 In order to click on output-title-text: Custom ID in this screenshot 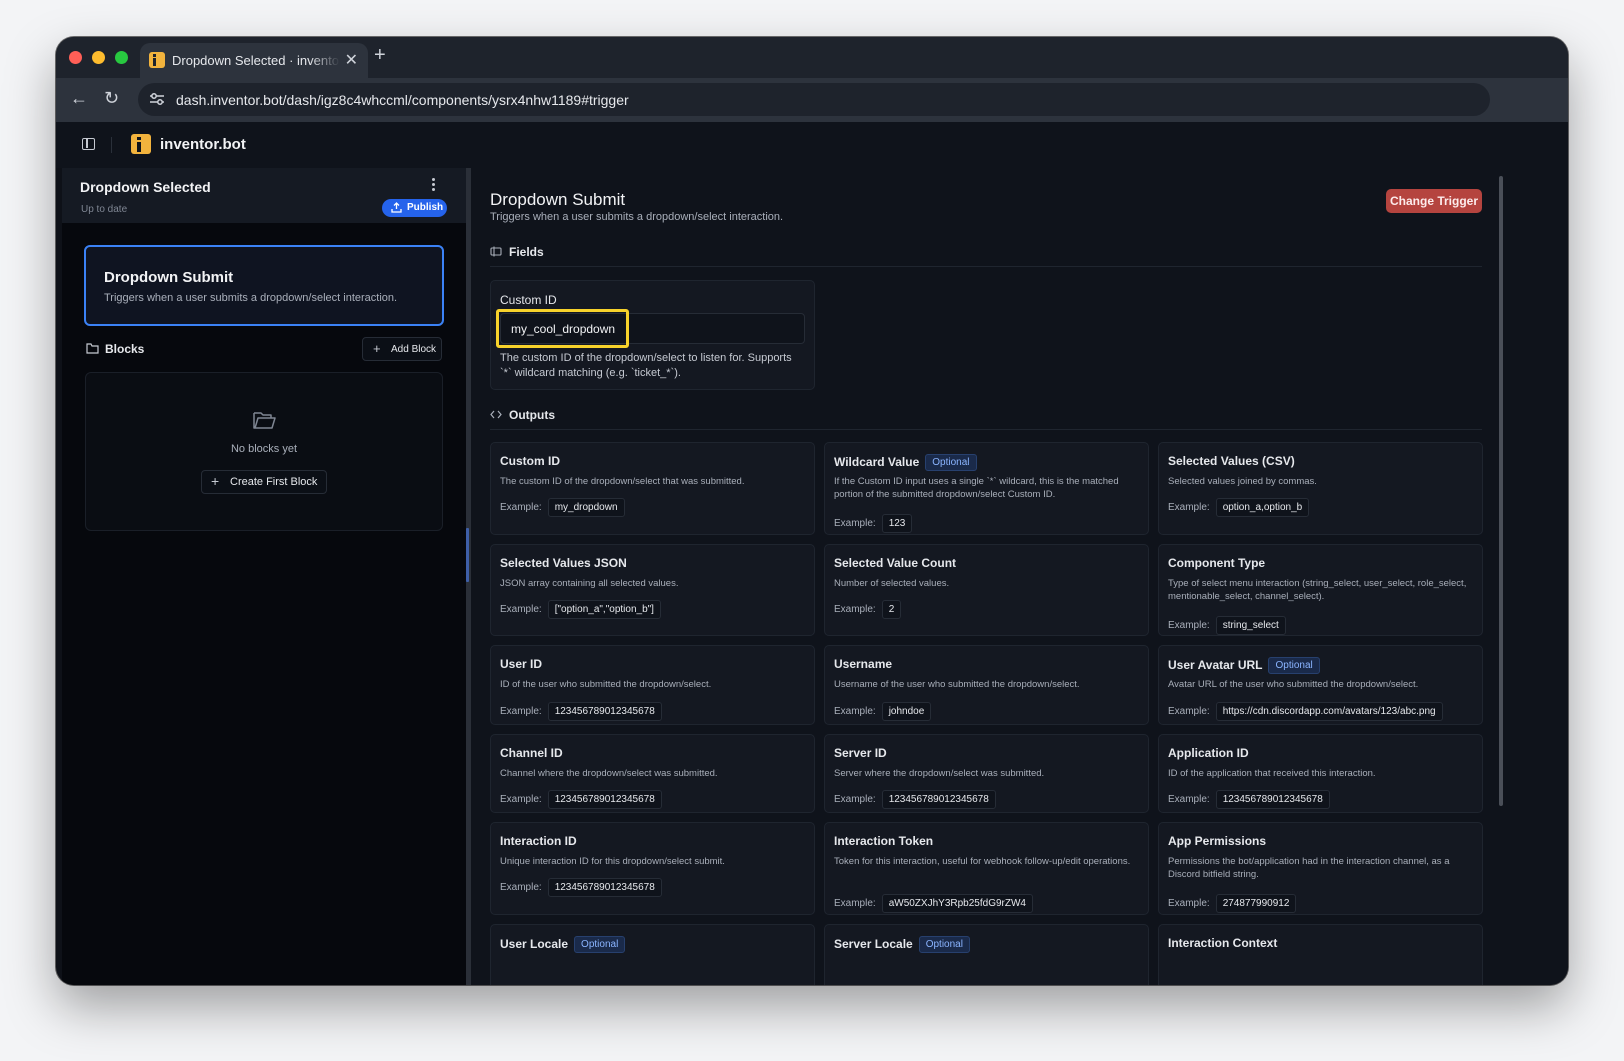, I will do `click(530, 461)`.